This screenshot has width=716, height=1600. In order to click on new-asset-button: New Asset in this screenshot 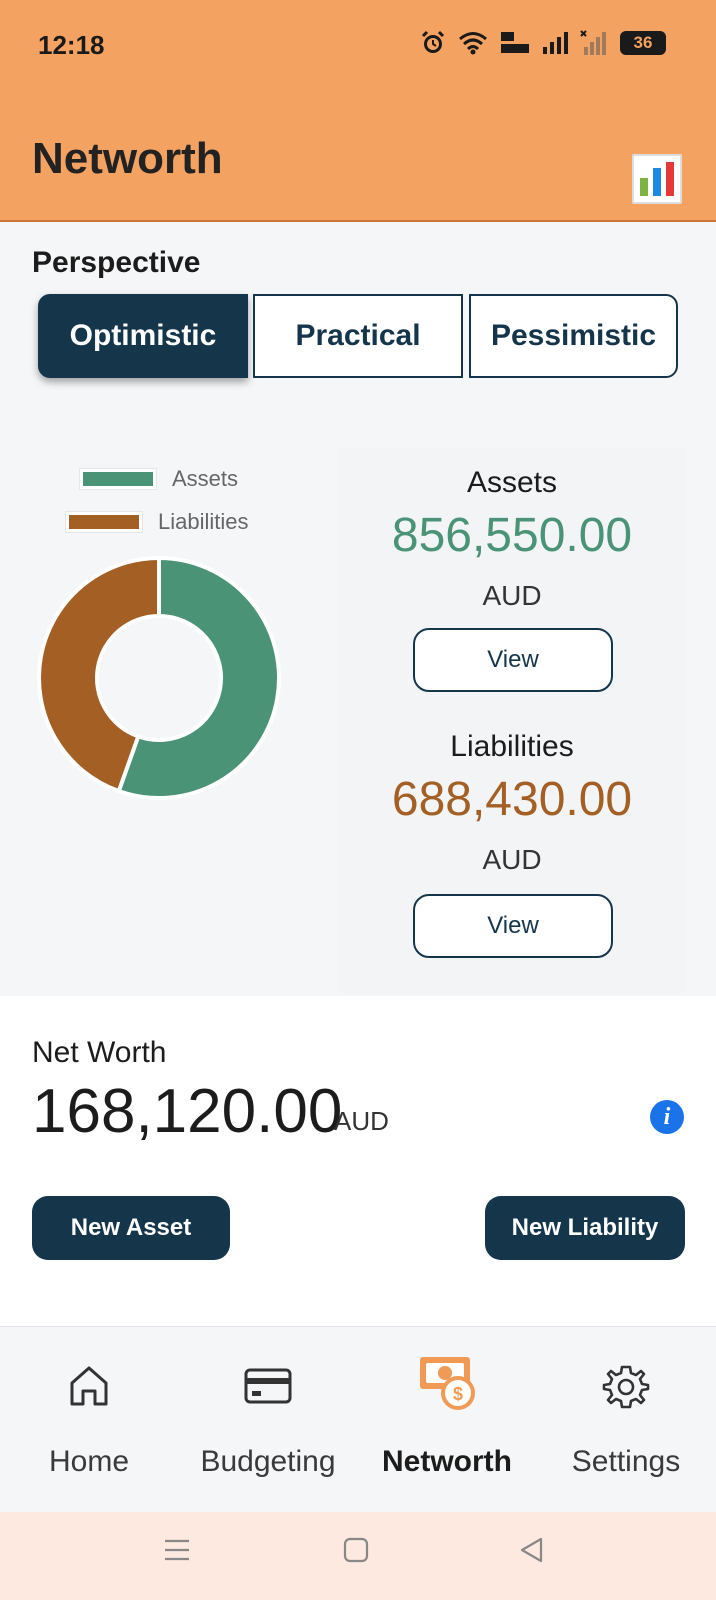, I will do `click(131, 1228)`.